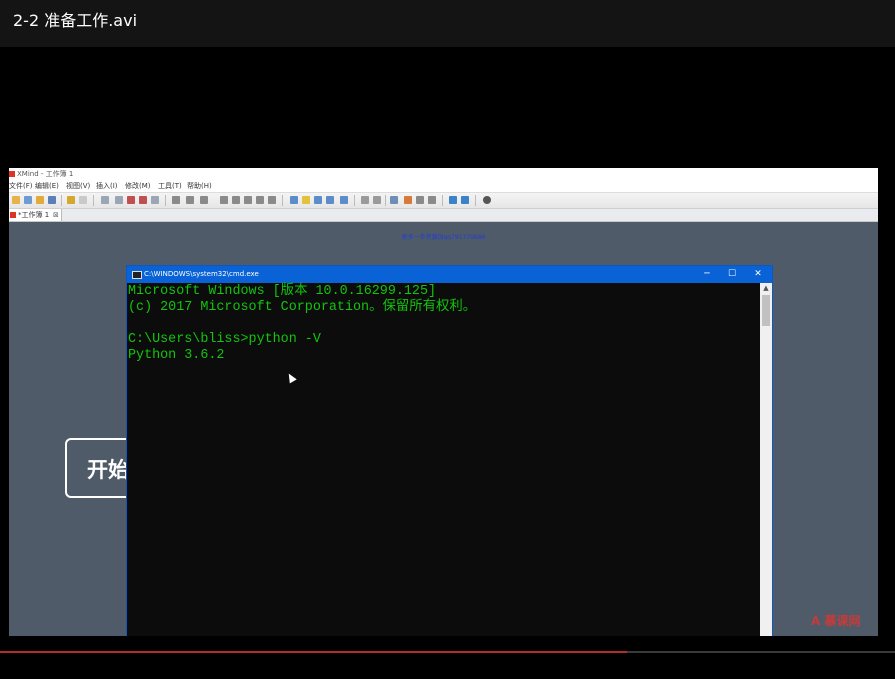 The width and height of the screenshot is (895, 679). I want to click on idea-icon, so click(306, 200).